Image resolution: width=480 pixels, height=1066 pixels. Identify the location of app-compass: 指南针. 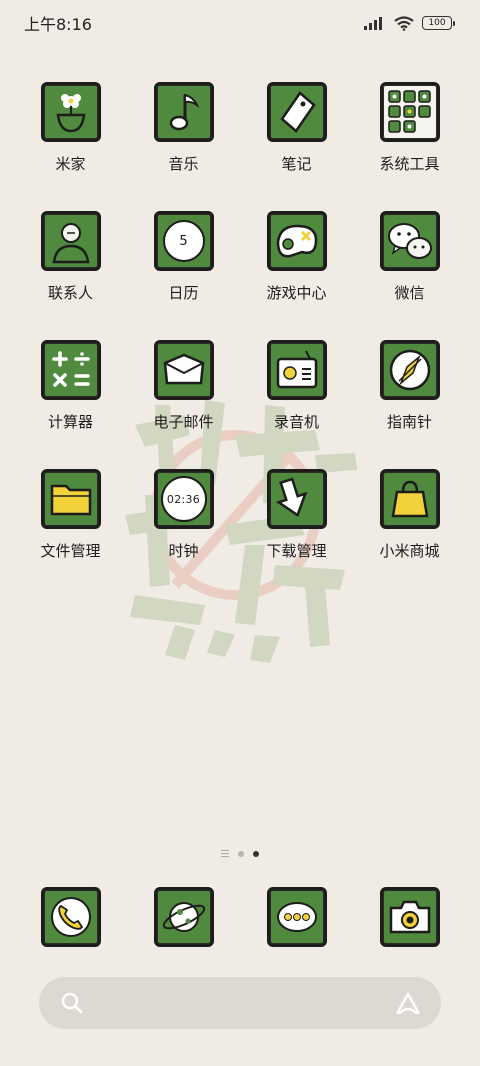
(409, 388).